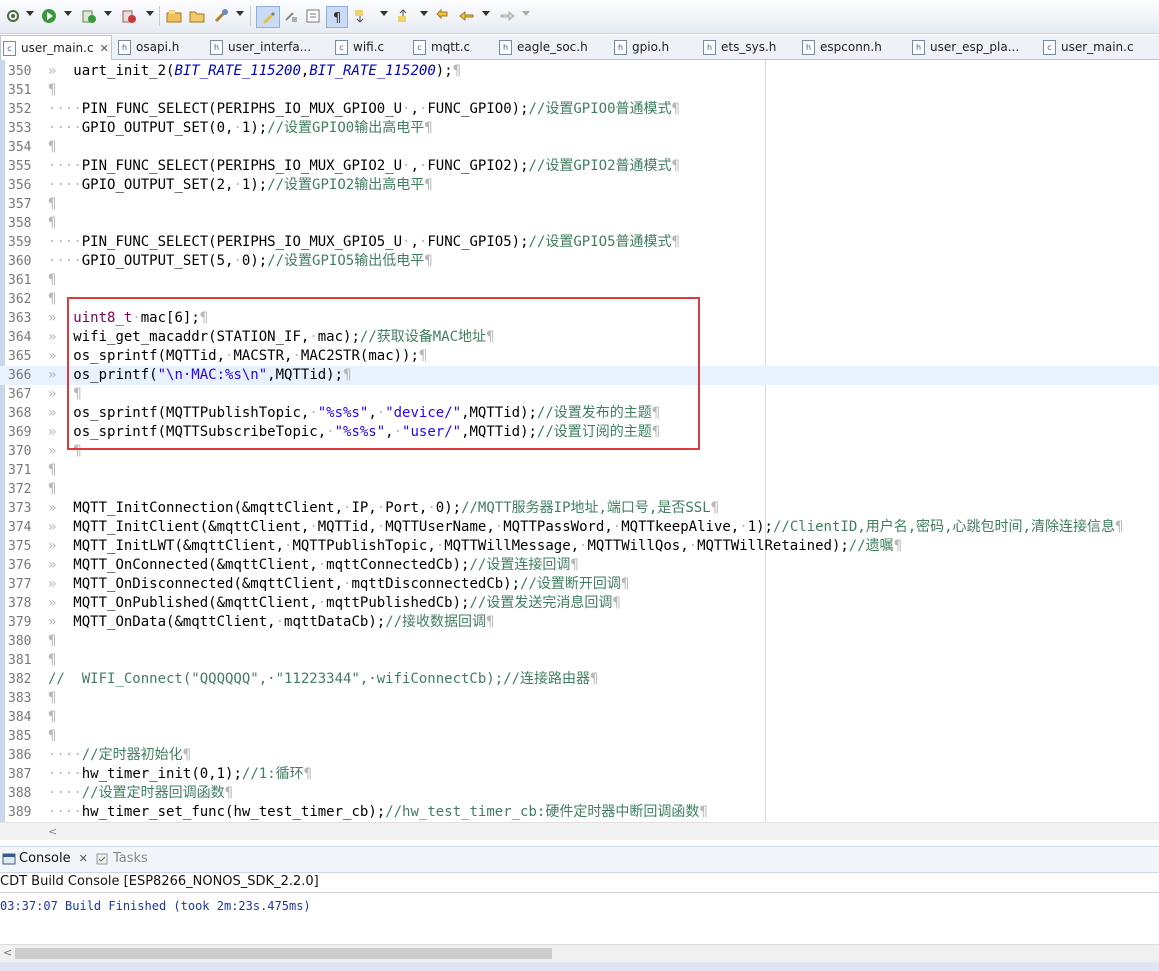  What do you see at coordinates (579, 489) in the screenshot?
I see `code-line: 372 ¶` at bounding box center [579, 489].